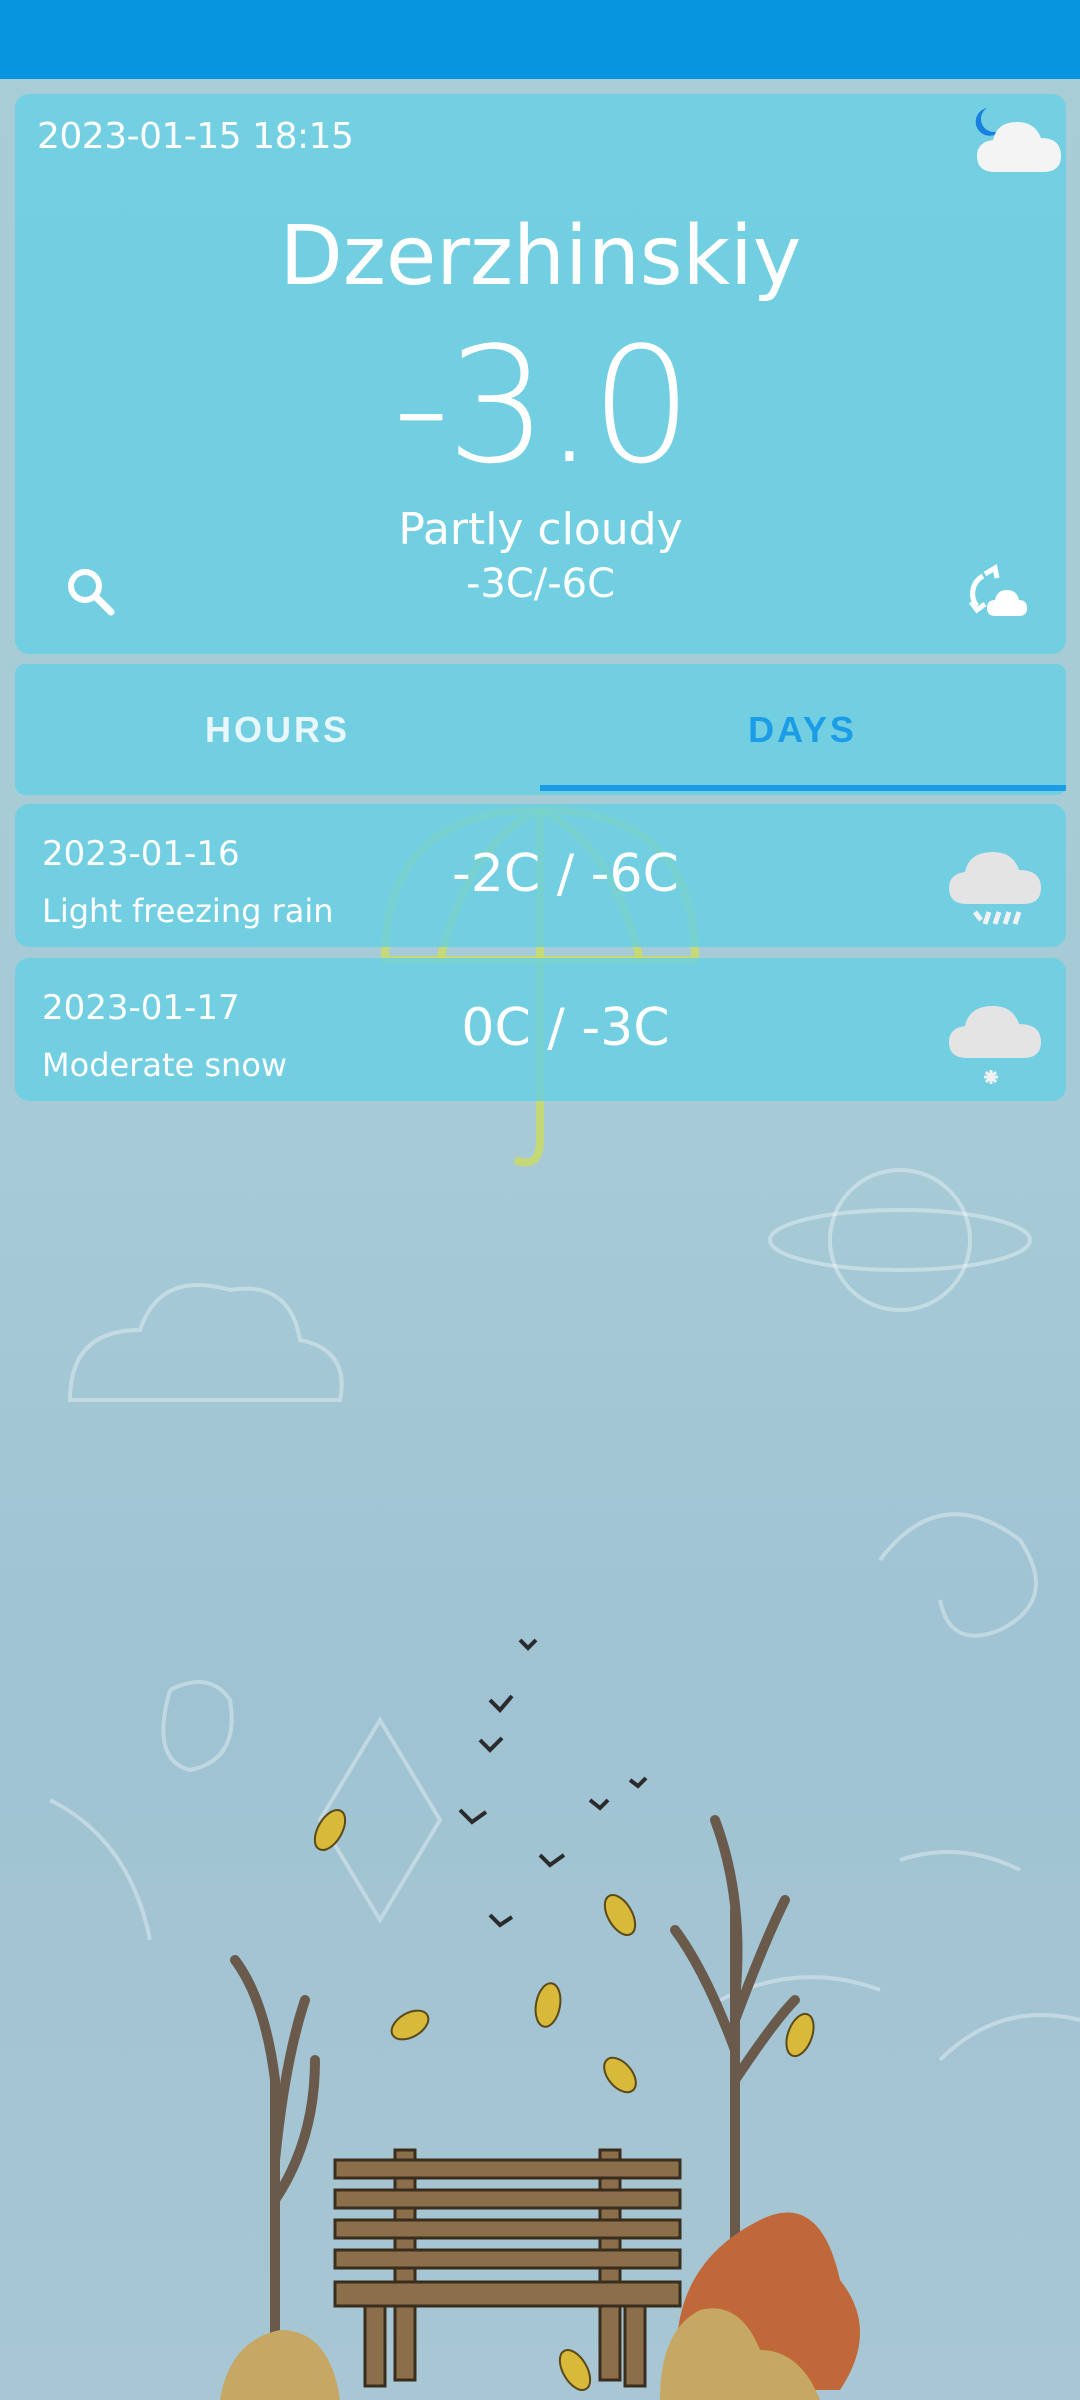  Describe the element at coordinates (565, 874) in the screenshot. I see `day-temp-range: -2C / -6C` at that location.